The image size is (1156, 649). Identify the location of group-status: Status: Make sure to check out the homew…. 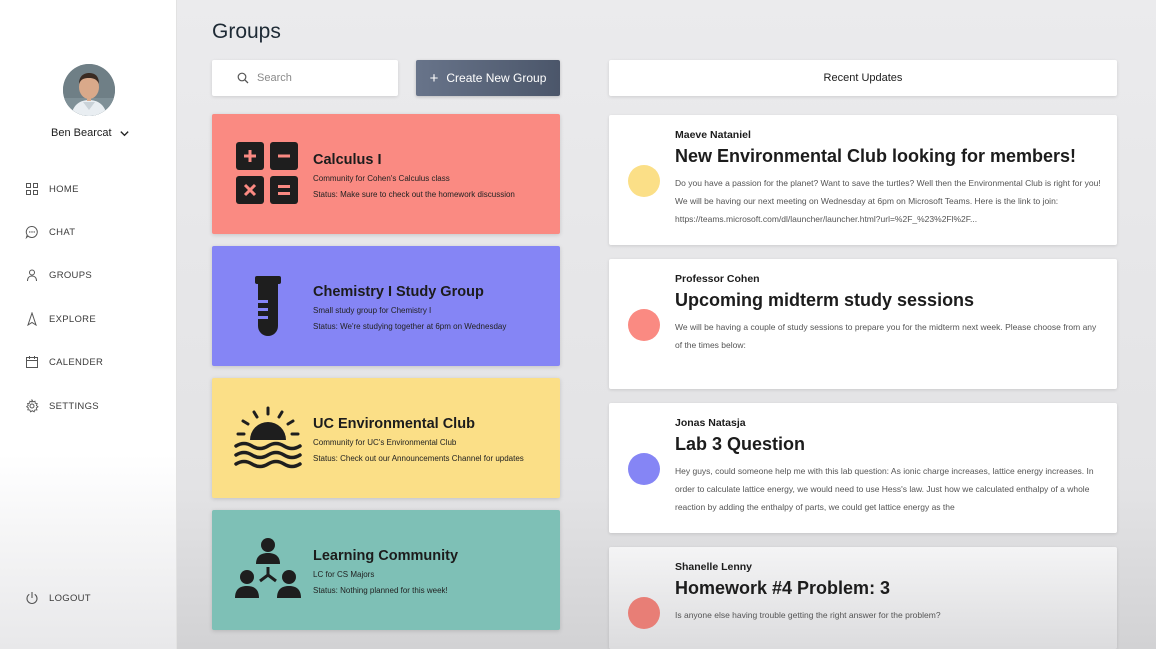
(414, 194).